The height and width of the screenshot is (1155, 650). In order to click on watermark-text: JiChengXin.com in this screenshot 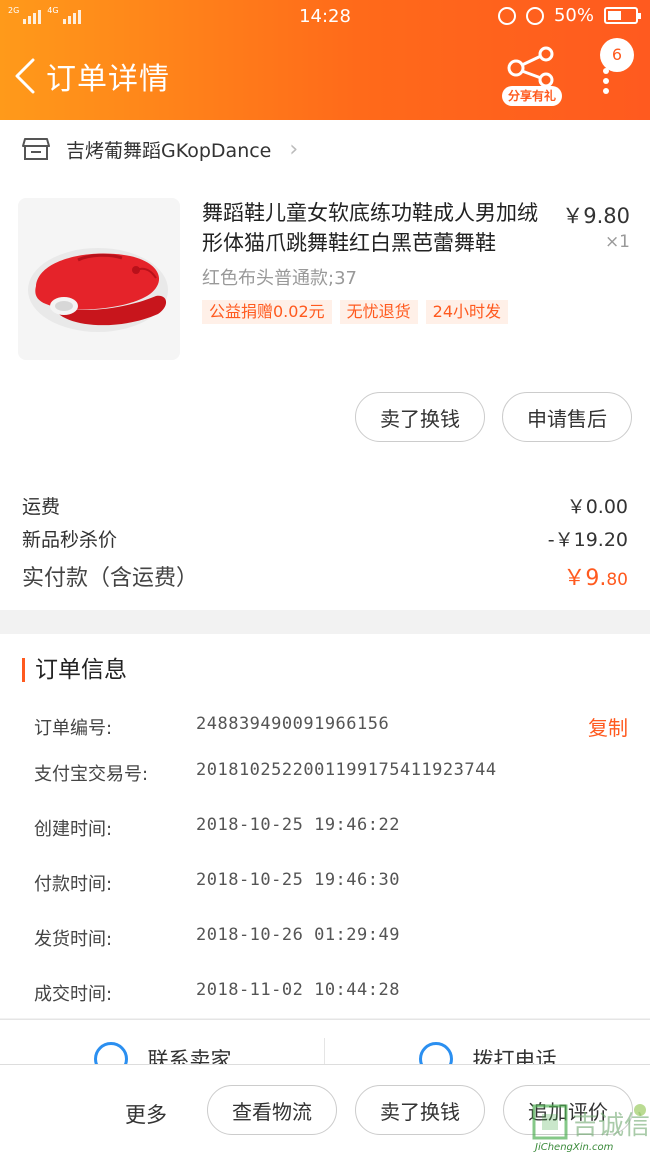, I will do `click(574, 1147)`.